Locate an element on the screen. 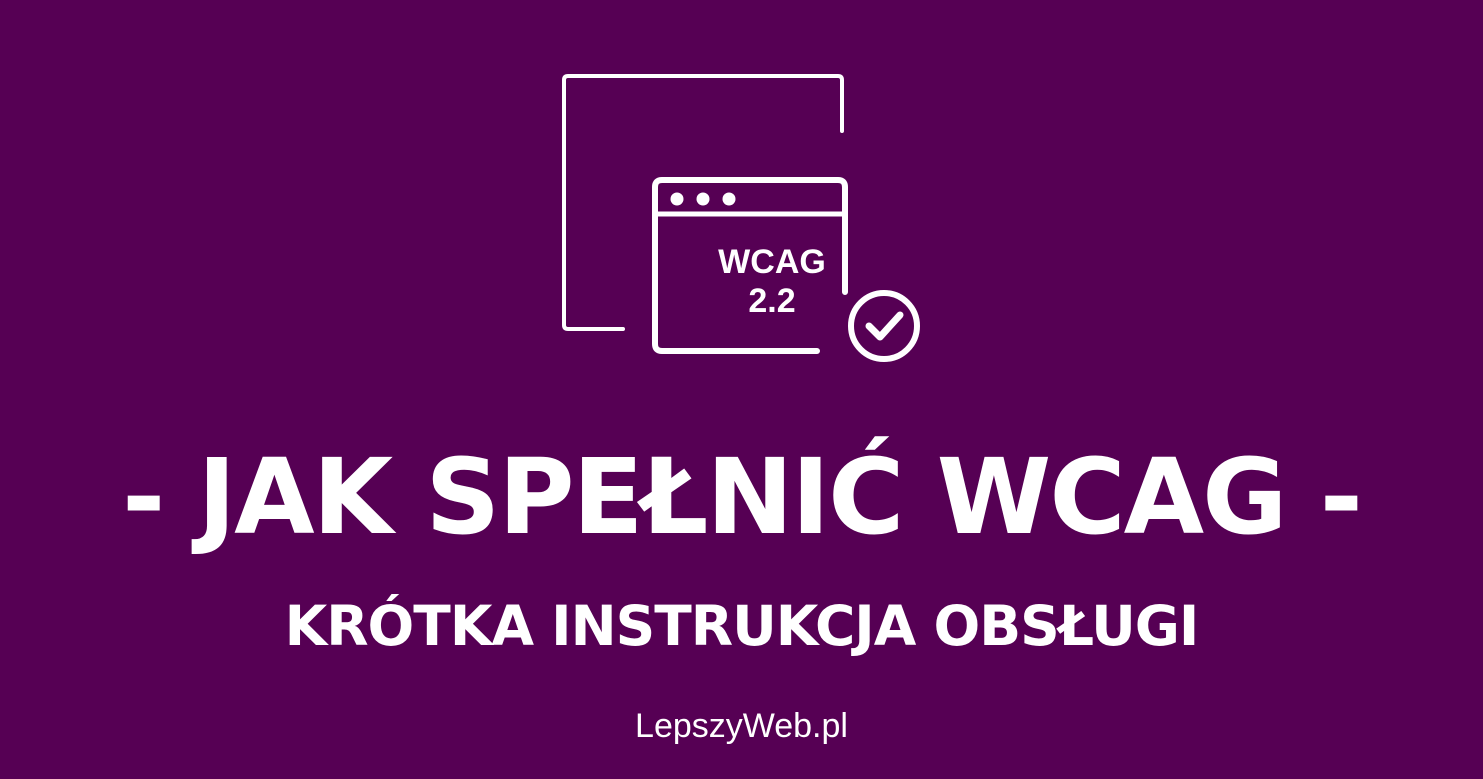 This screenshot has height=779, width=1483. page-subtitle: KRÓTKA INSTRUKCJA OBSŁUGI is located at coordinates (742, 626).